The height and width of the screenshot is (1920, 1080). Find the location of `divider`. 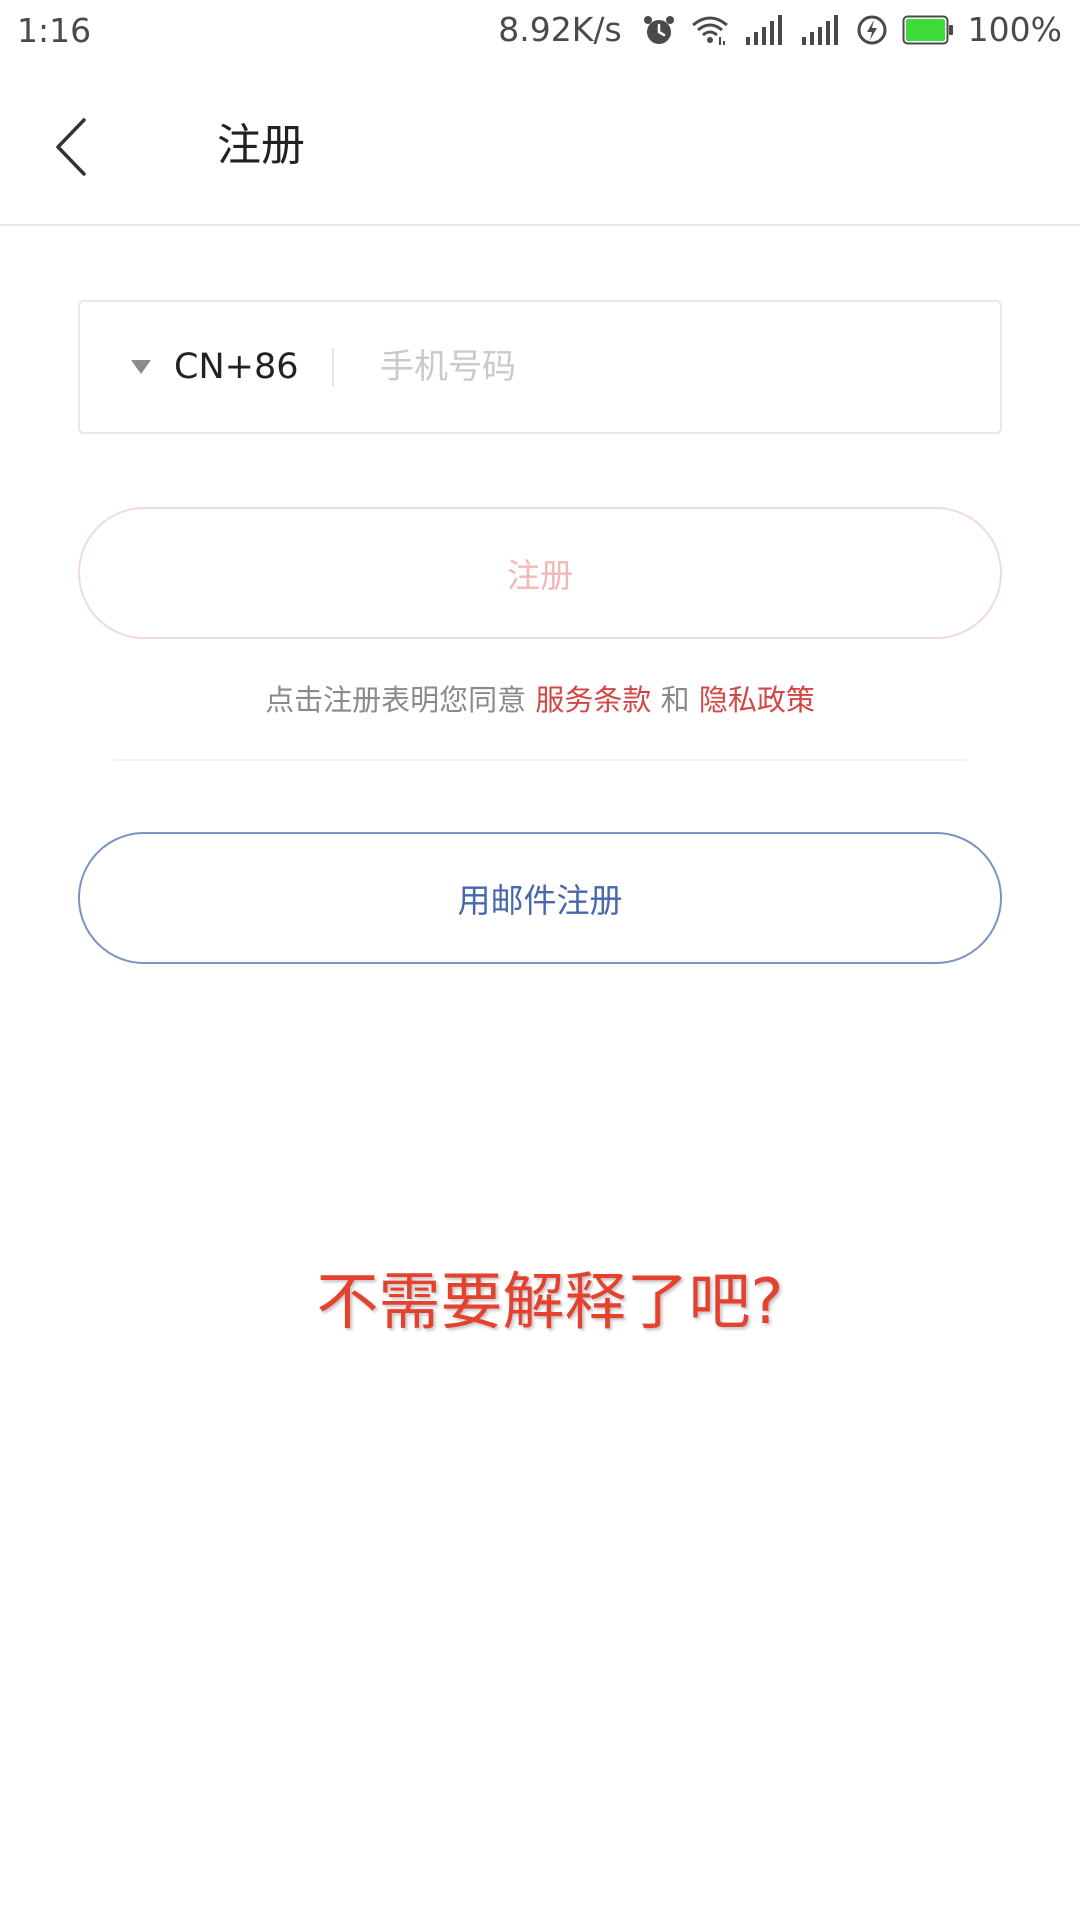

divider is located at coordinates (540, 760).